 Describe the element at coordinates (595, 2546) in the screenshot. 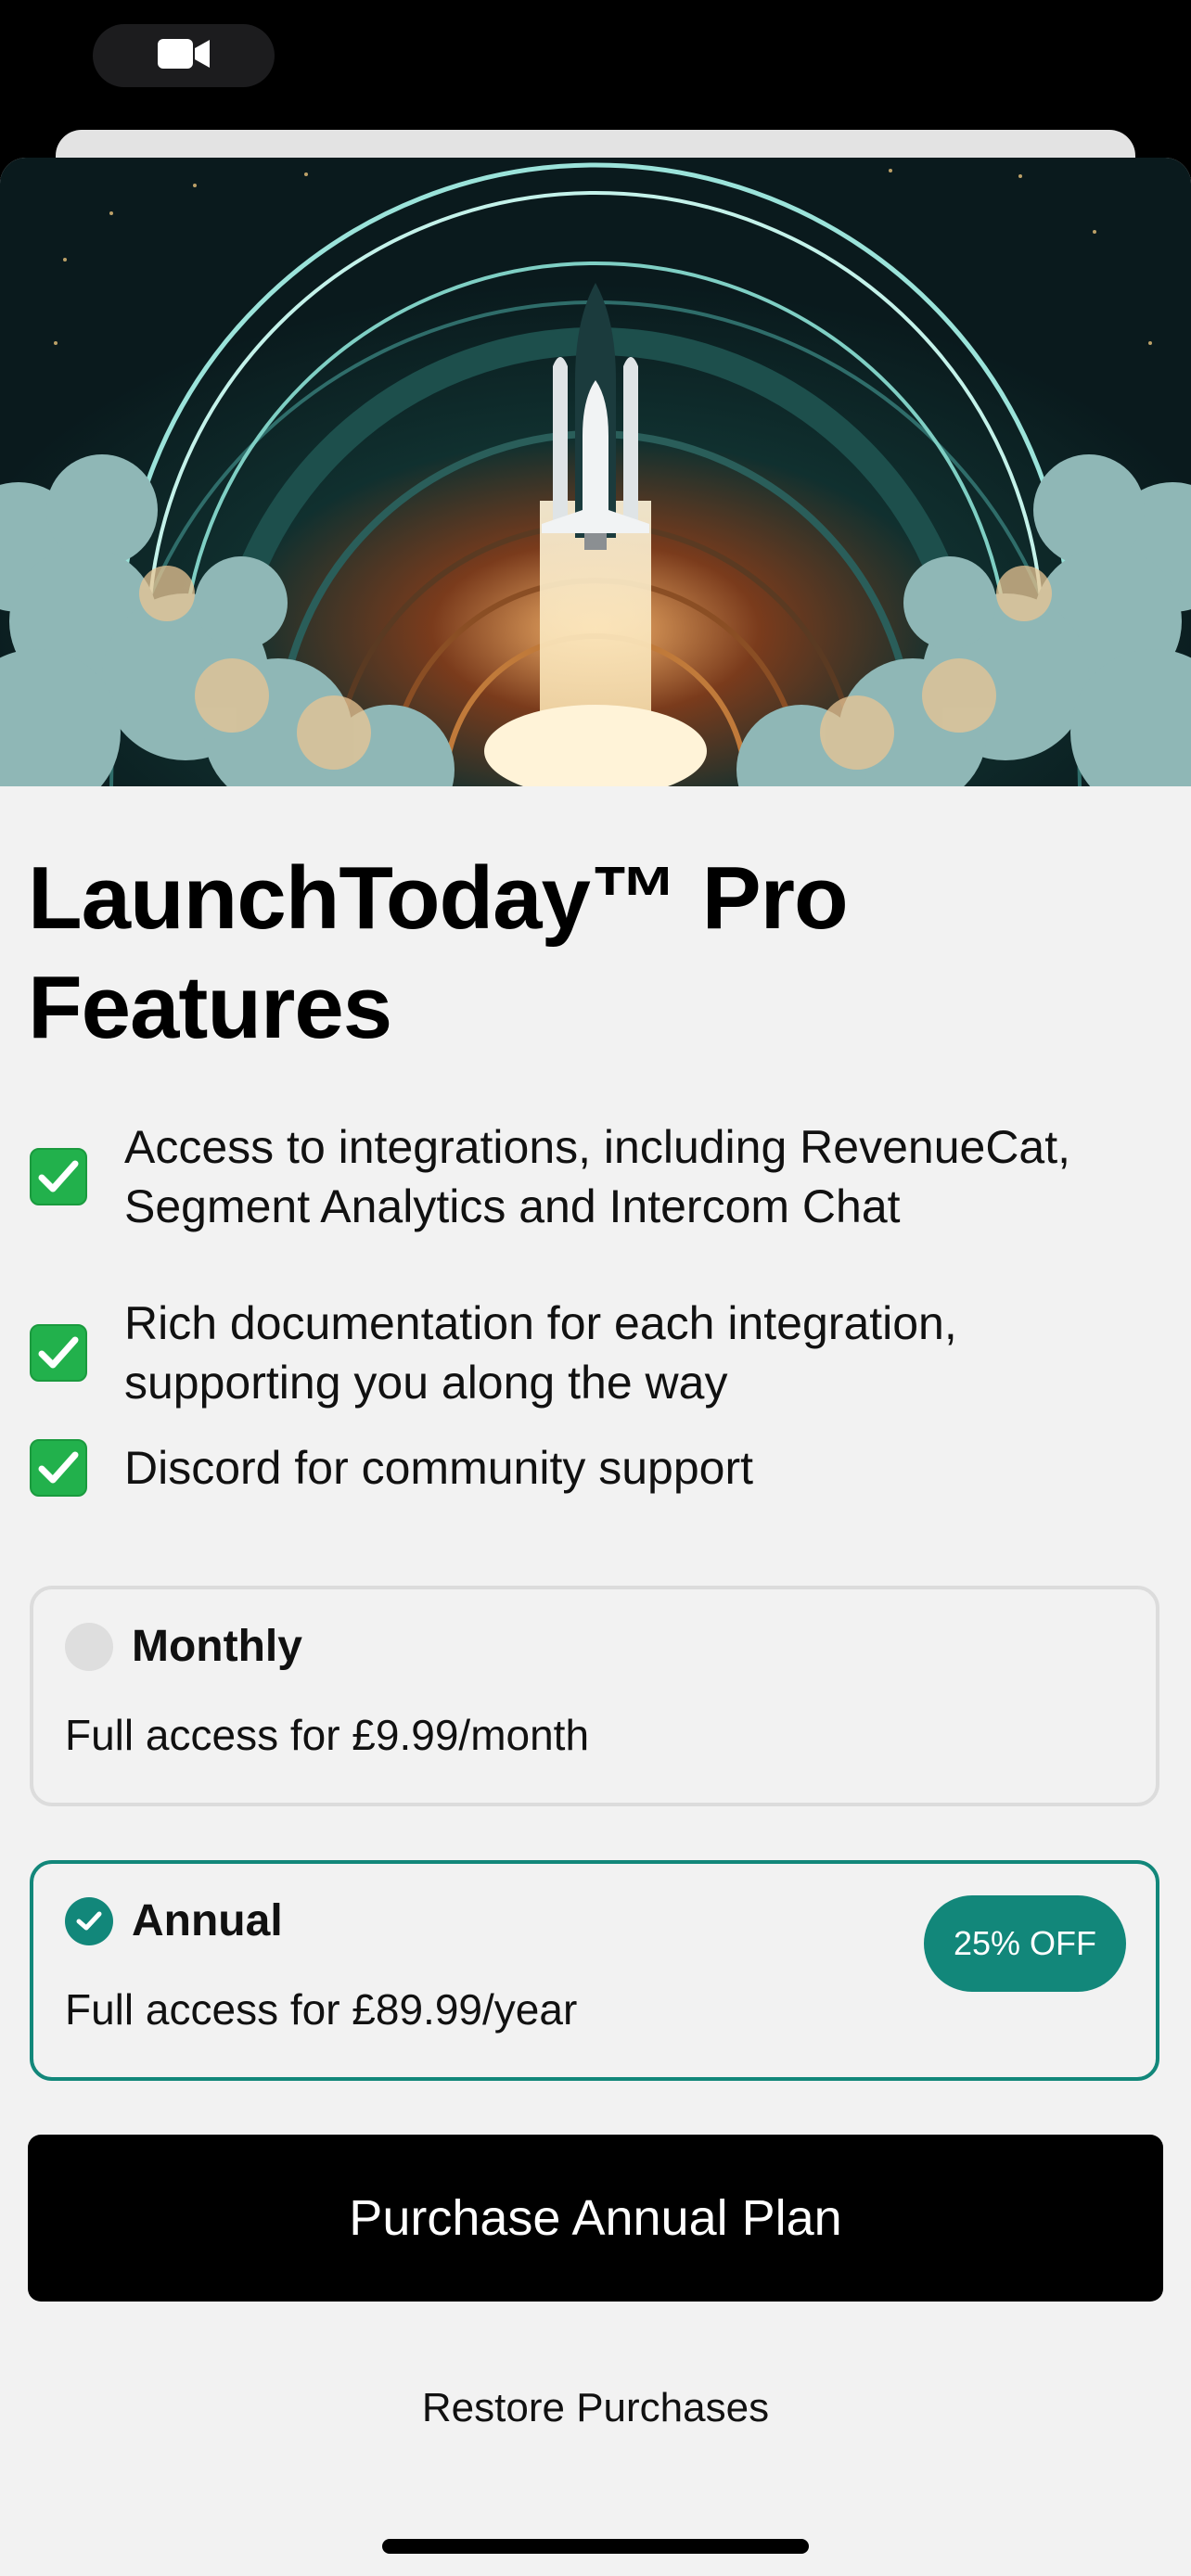

I see `home-indicator` at that location.